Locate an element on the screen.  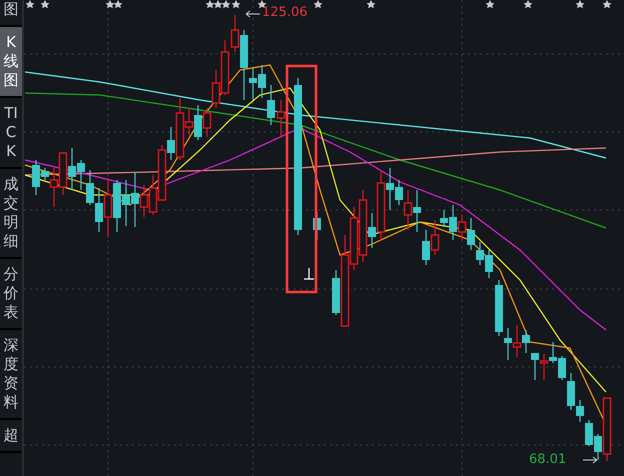
sidebar-tab: 图 is located at coordinates (11, 13).